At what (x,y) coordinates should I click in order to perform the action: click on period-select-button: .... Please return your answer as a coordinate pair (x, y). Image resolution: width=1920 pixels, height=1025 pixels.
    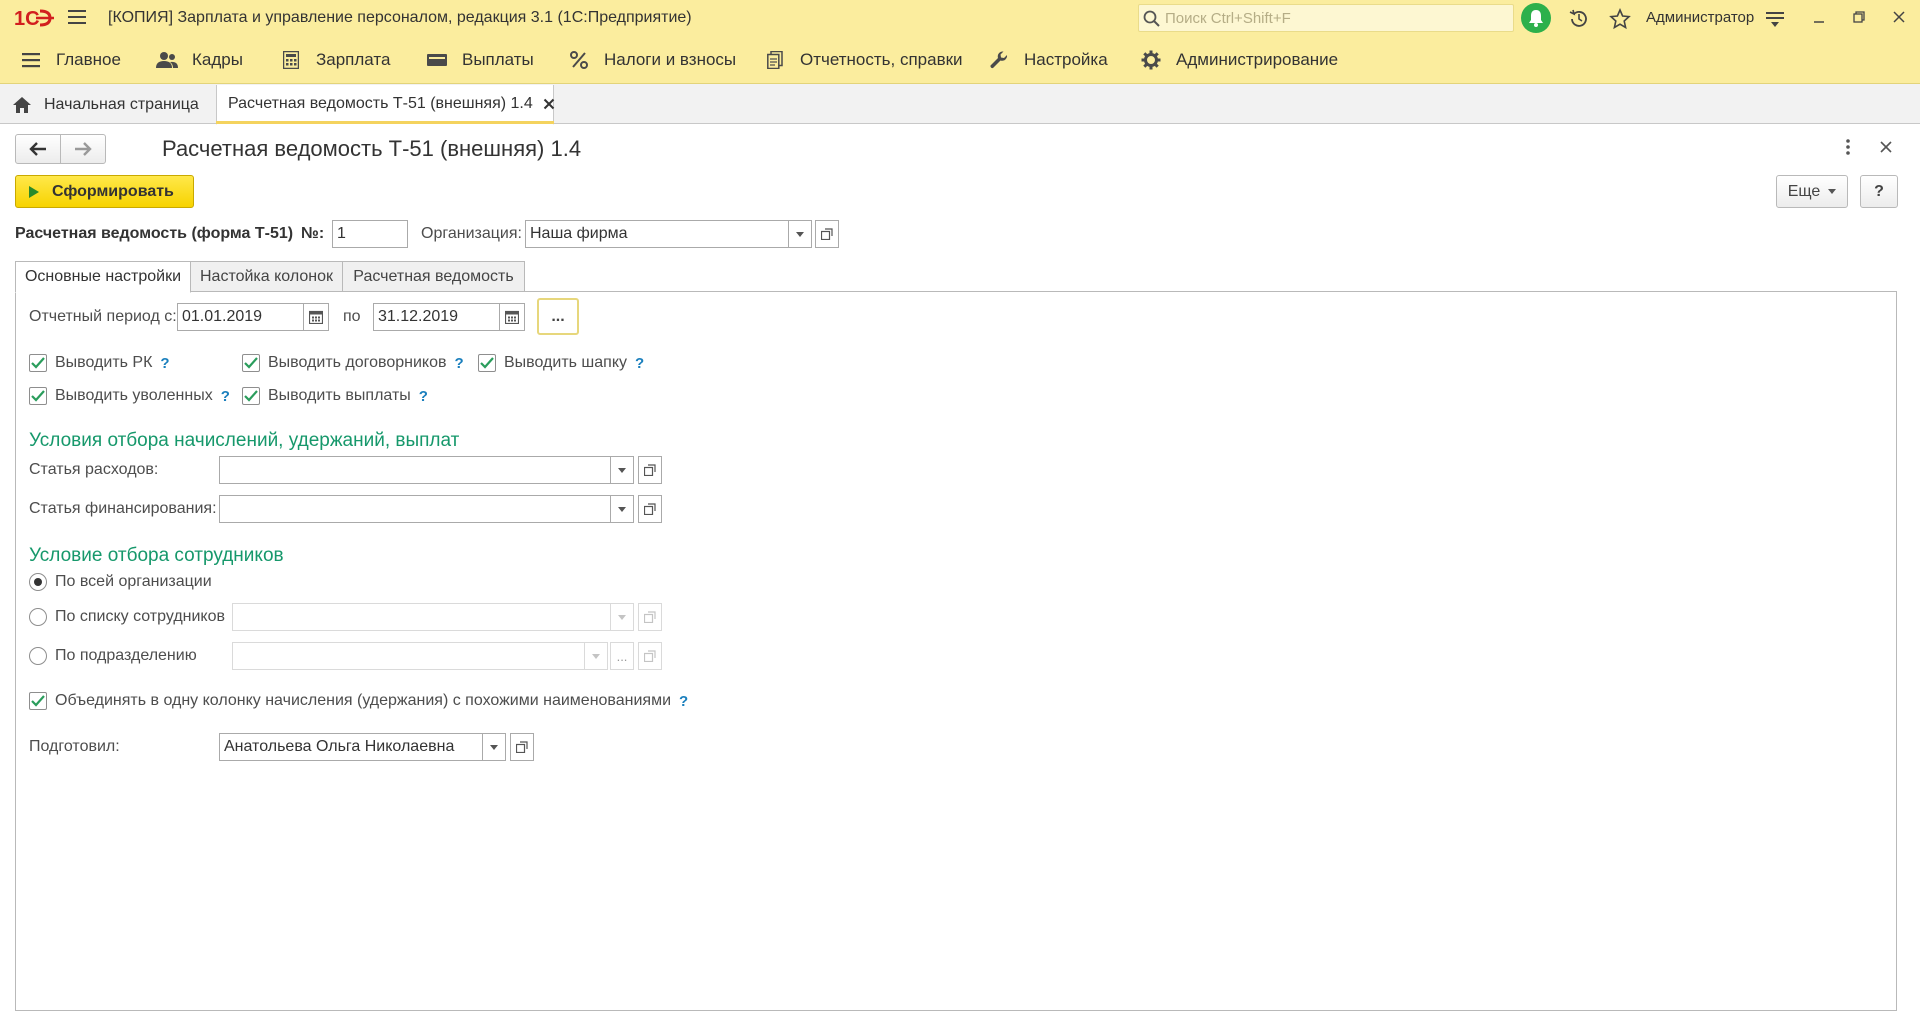
    Looking at the image, I should click on (558, 316).